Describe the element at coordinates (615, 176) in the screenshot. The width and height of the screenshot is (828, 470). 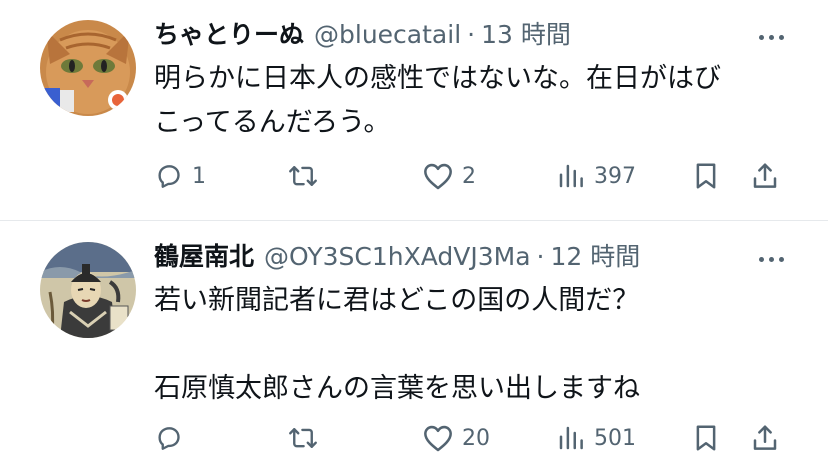
I see `views-count: 397` at that location.